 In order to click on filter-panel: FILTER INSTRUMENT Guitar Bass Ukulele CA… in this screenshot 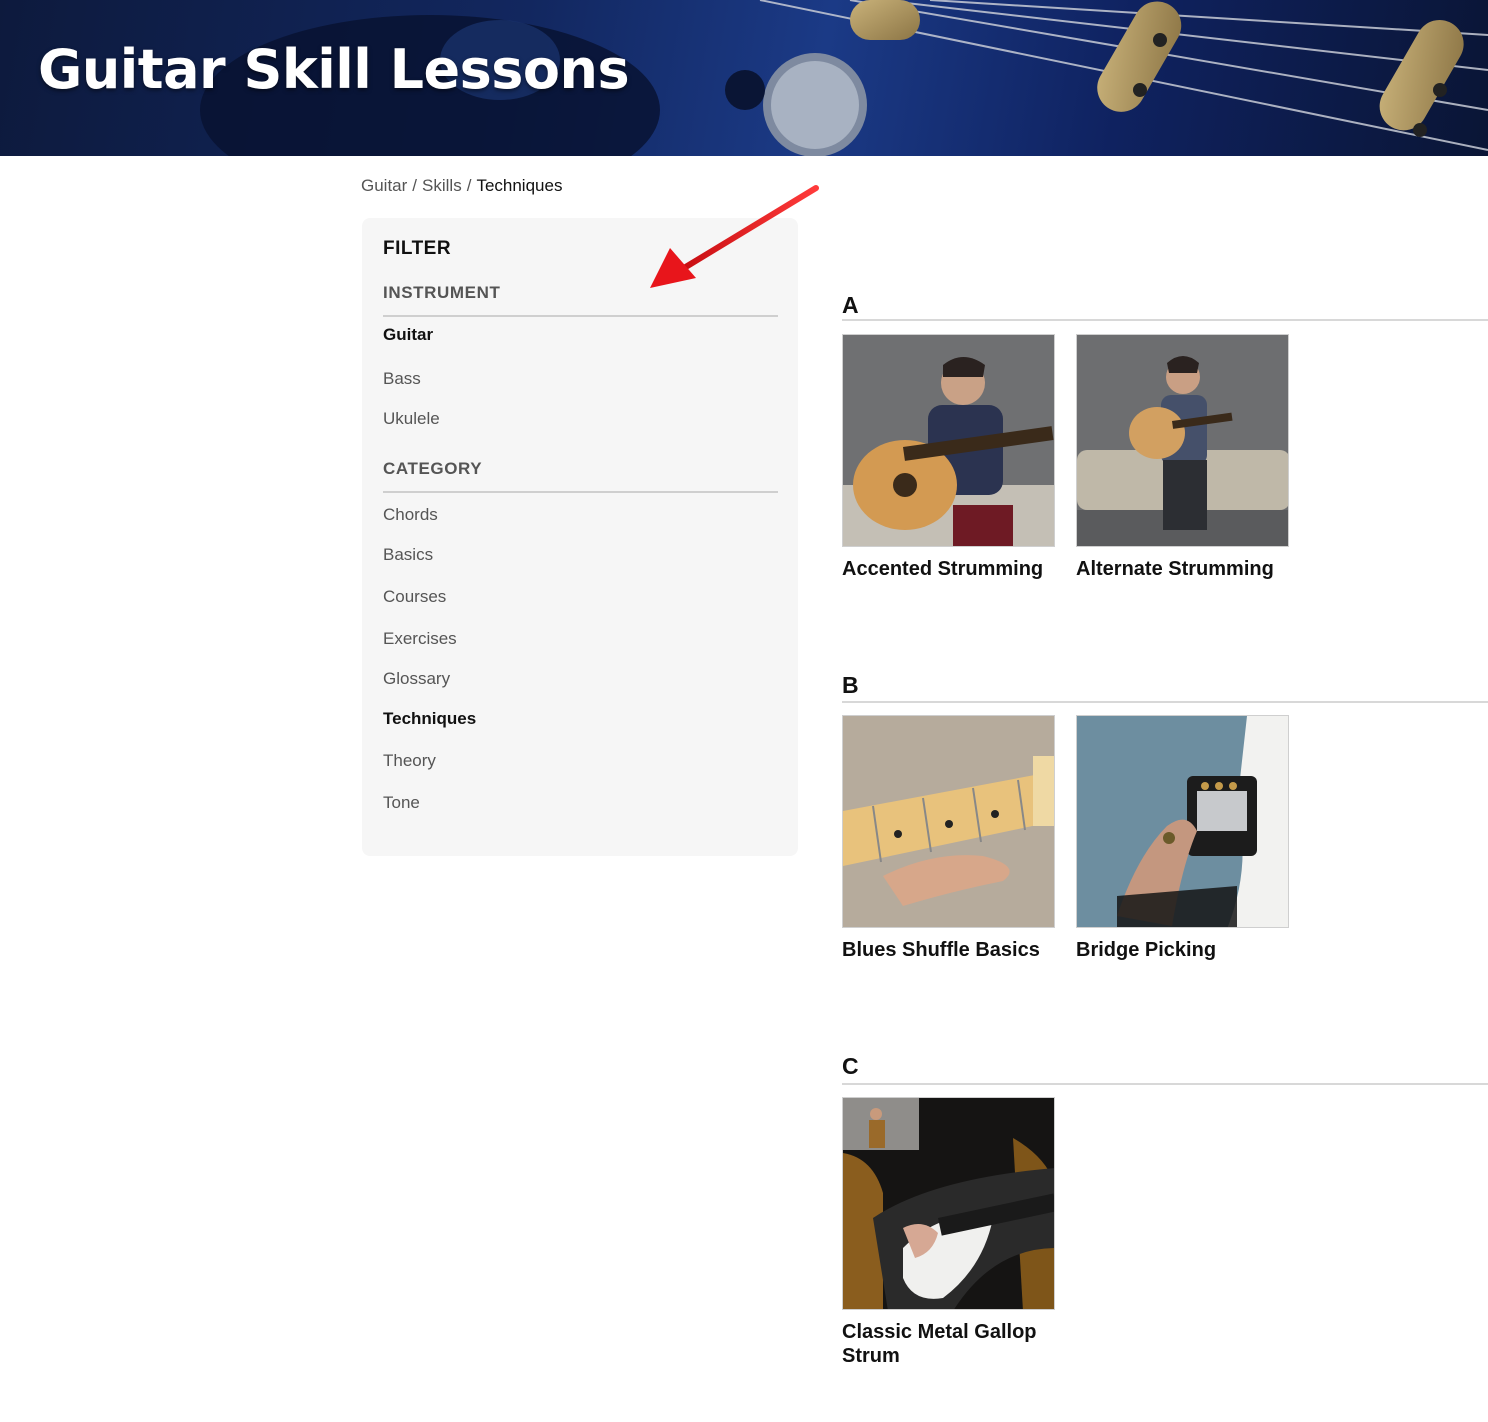, I will do `click(580, 537)`.